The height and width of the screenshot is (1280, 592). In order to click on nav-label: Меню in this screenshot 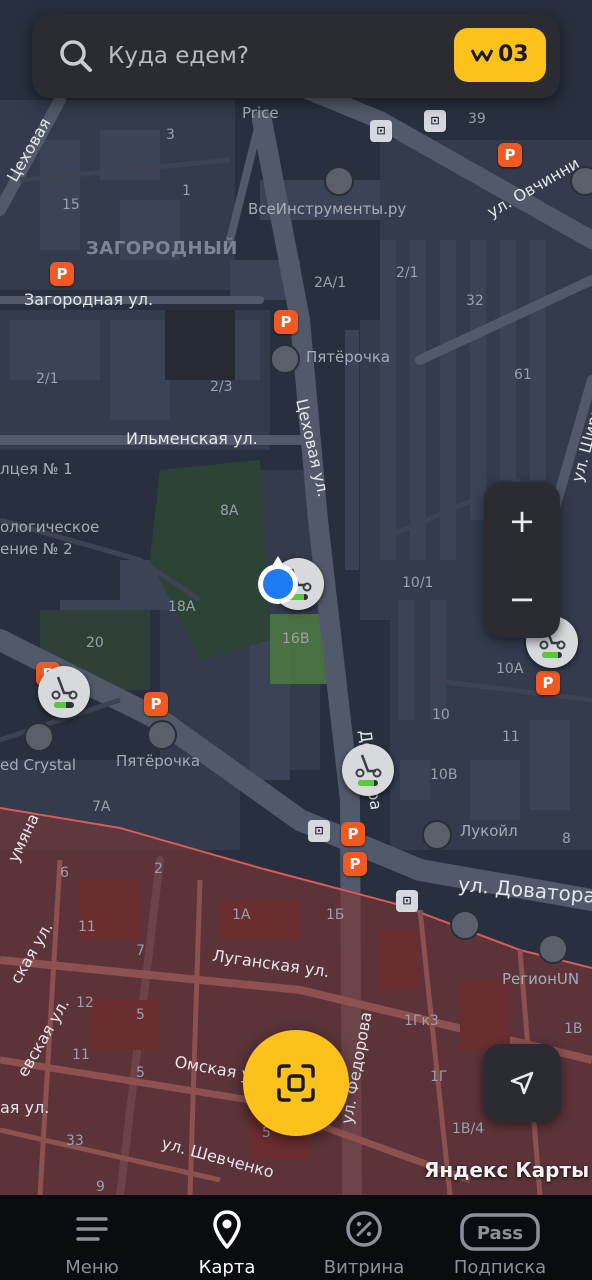, I will do `click(92, 1267)`.